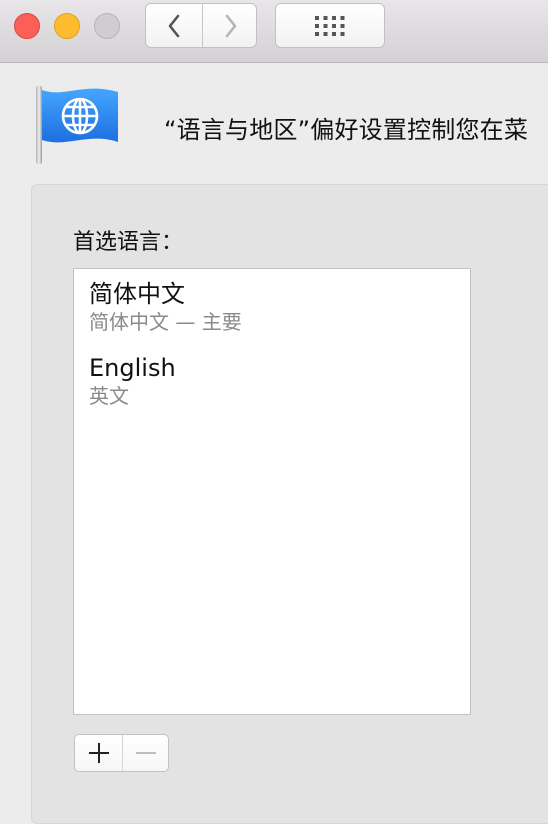 The image size is (548, 824). I want to click on pane-description: “语言与地区”偏好设置控制您在菜, so click(346, 130).